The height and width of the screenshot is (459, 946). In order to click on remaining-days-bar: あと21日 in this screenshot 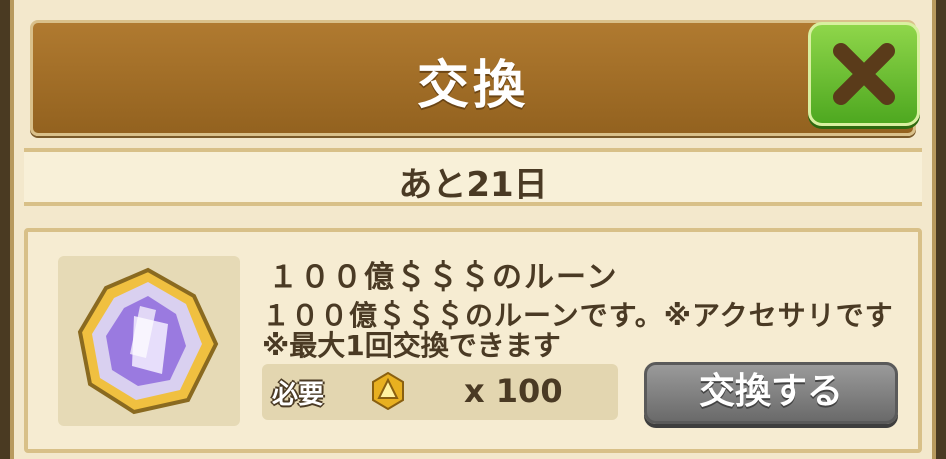, I will do `click(473, 177)`.